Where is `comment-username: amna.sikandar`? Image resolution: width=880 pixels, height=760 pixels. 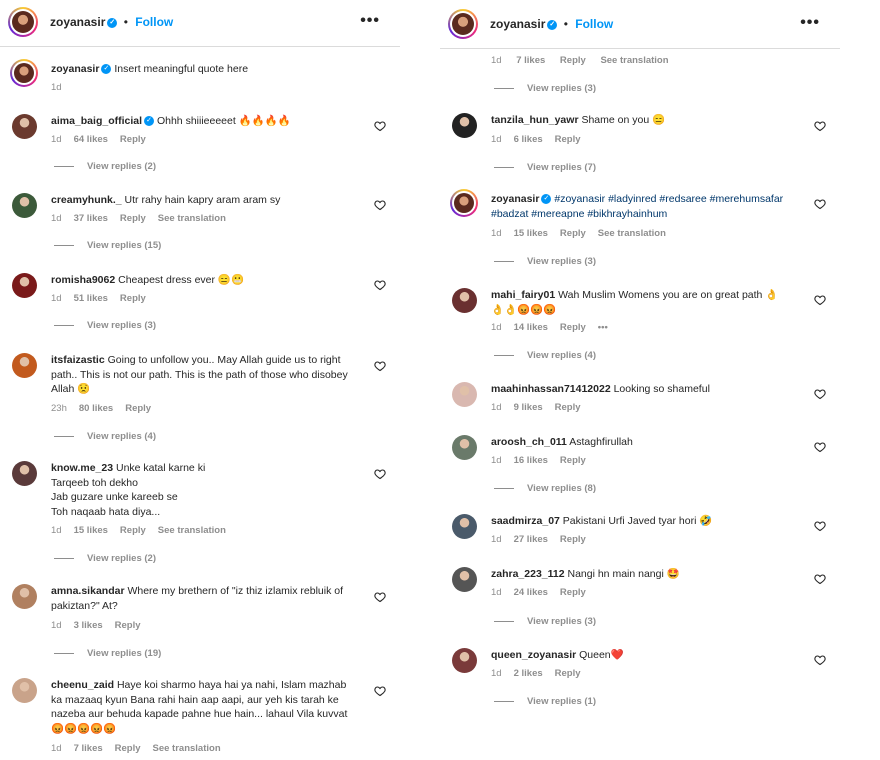
comment-username: amna.sikandar is located at coordinates (88, 591).